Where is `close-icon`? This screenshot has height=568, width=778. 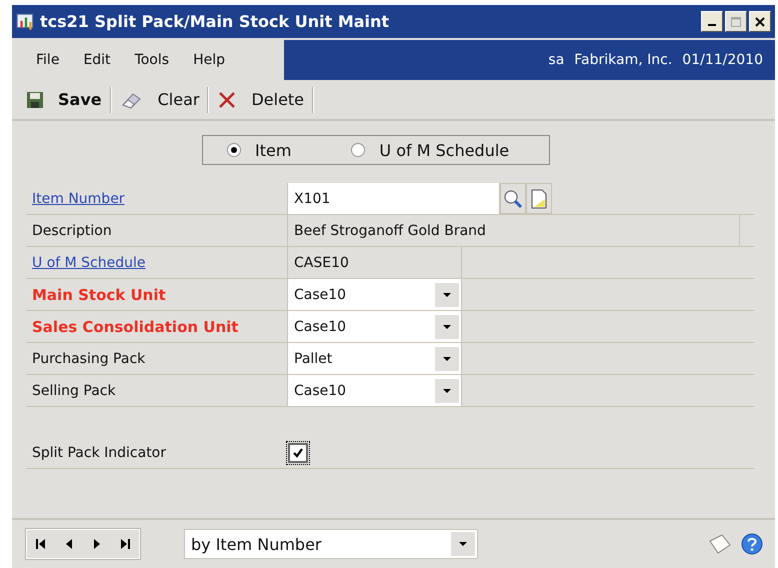 close-icon is located at coordinates (760, 22).